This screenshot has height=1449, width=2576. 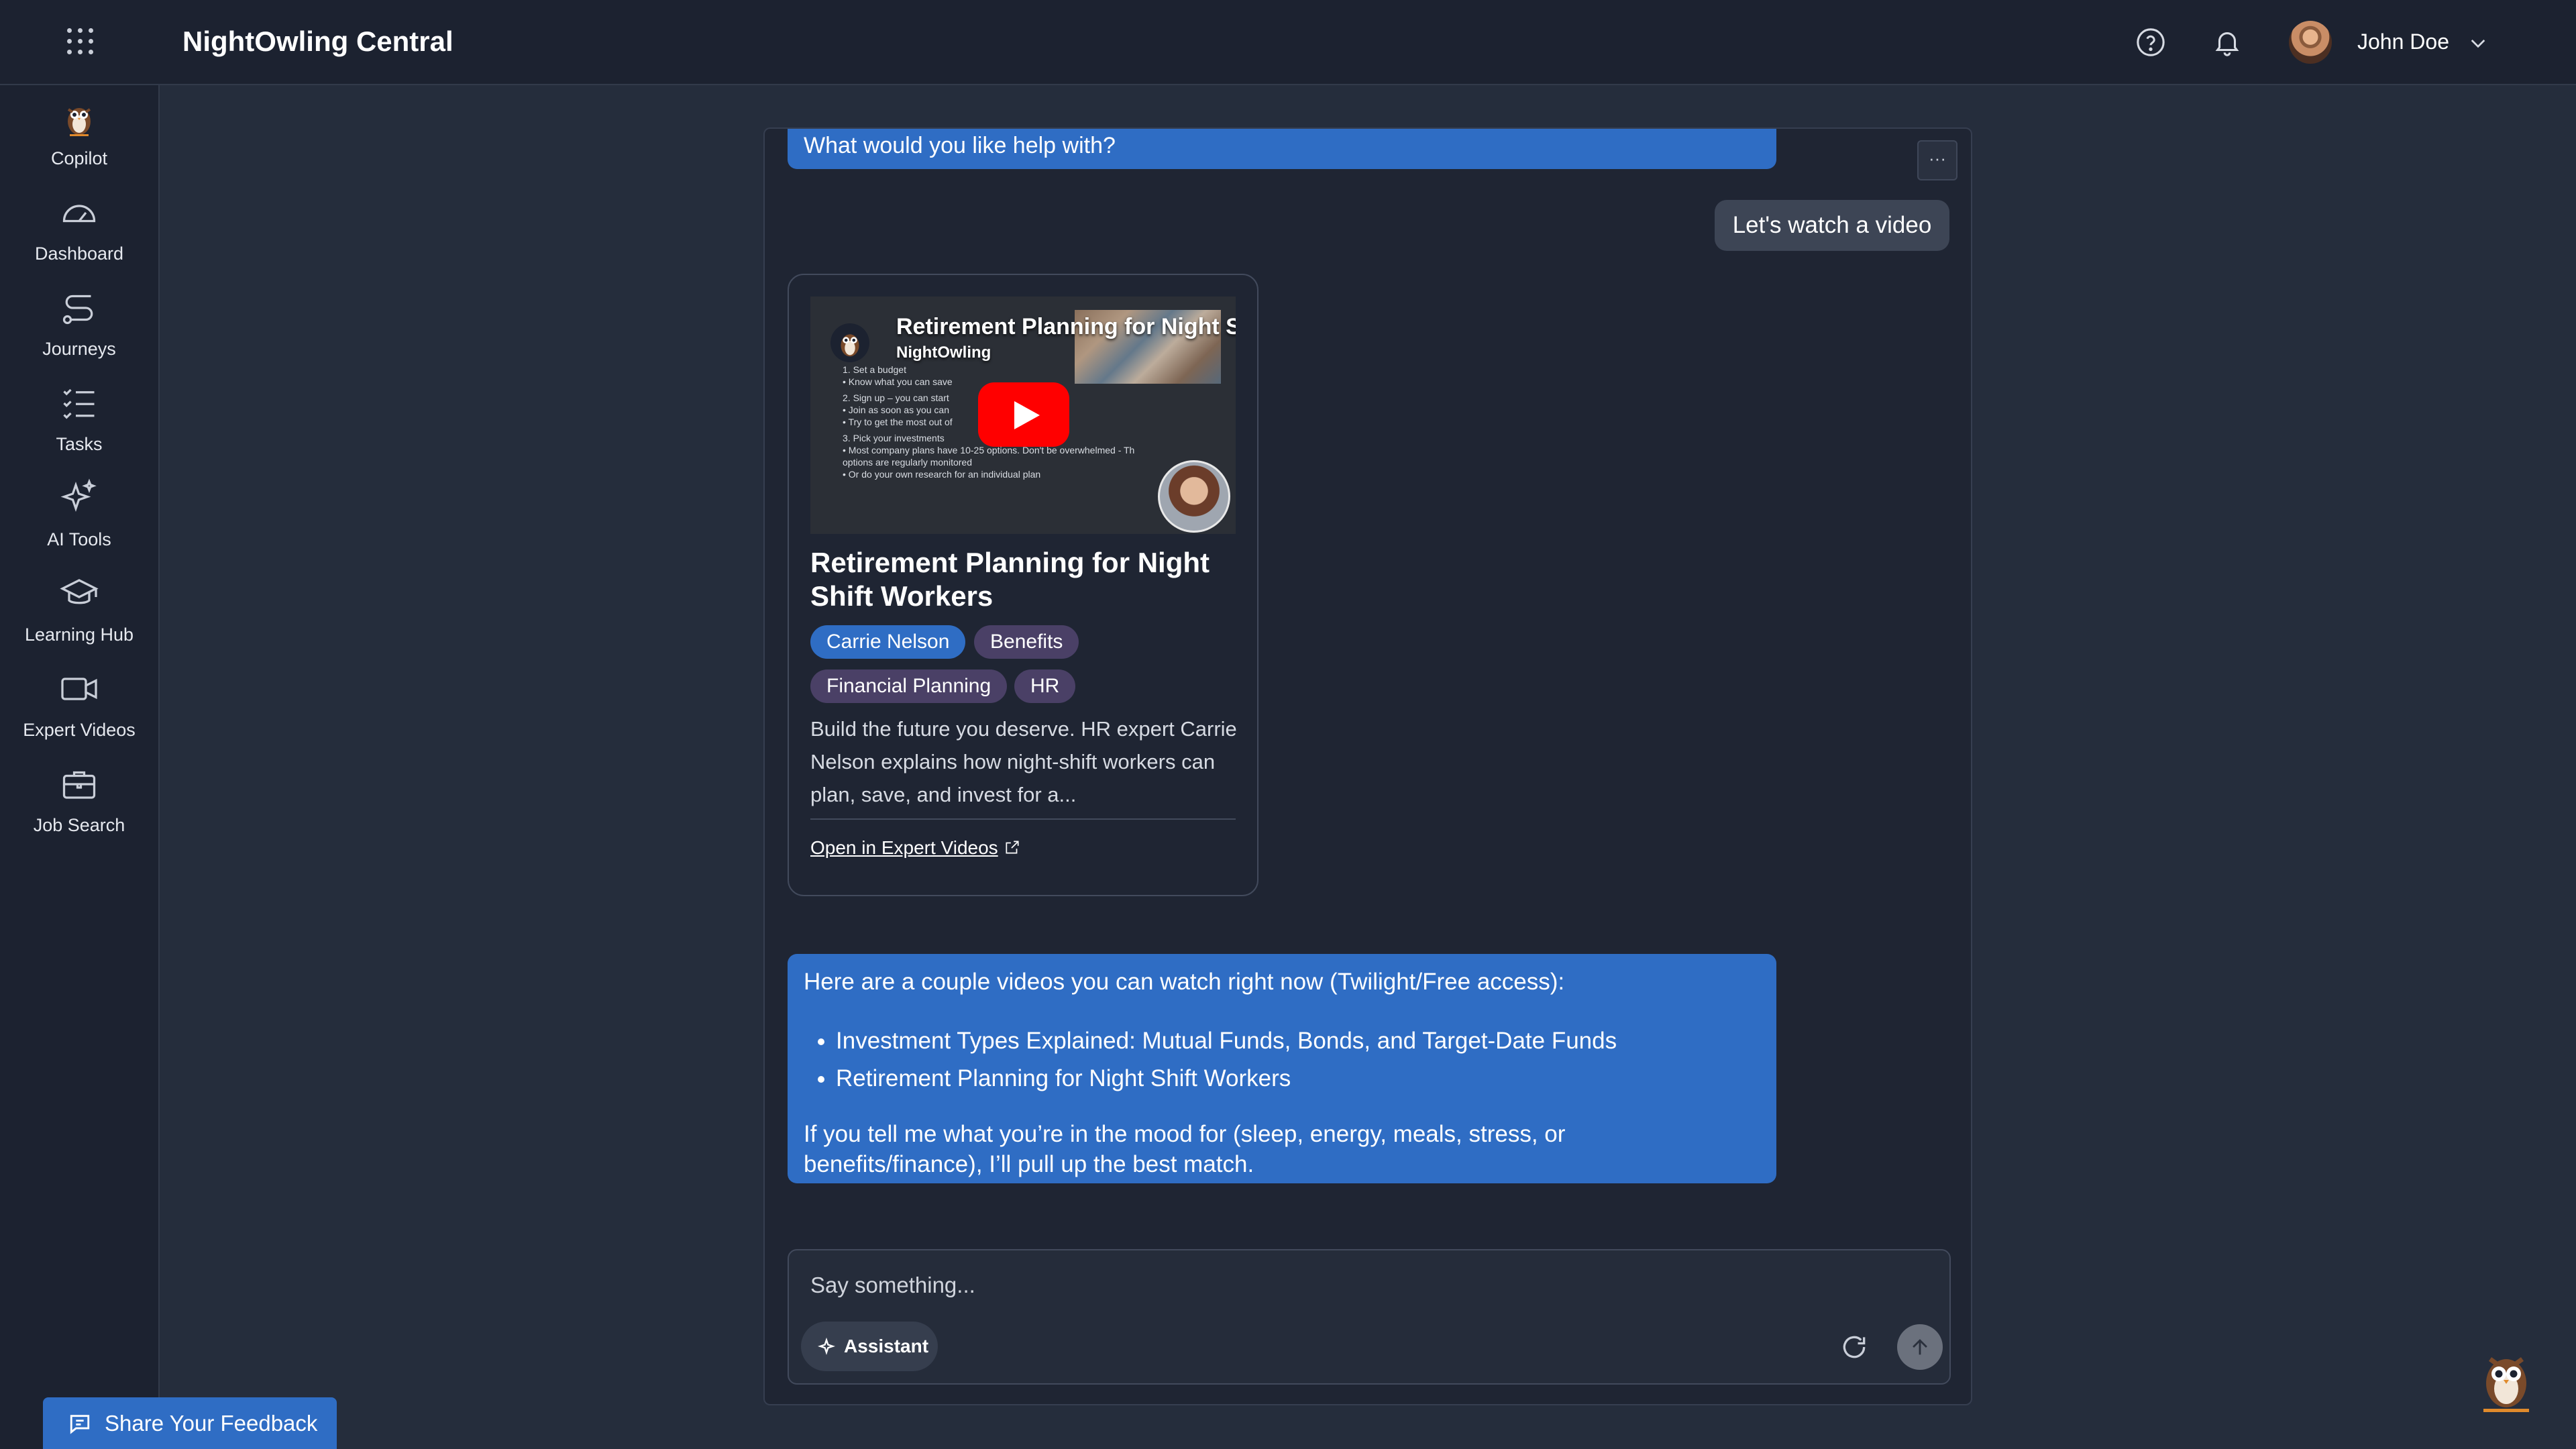 I want to click on app-grid-icon, so click(x=80, y=41).